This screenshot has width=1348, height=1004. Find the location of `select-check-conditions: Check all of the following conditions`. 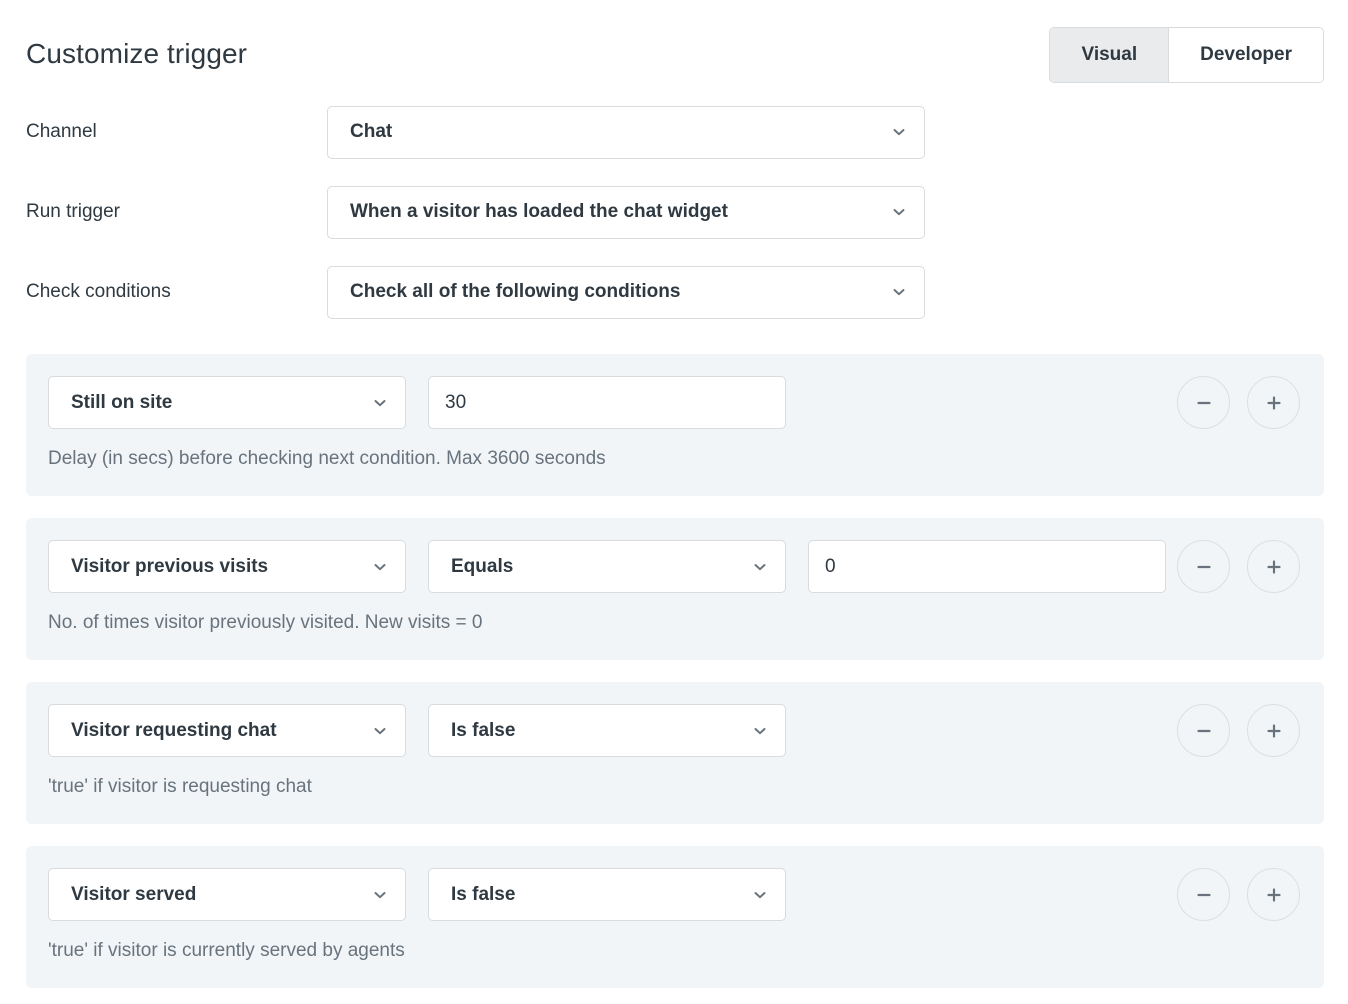

select-check-conditions: Check all of the following conditions is located at coordinates (626, 292).